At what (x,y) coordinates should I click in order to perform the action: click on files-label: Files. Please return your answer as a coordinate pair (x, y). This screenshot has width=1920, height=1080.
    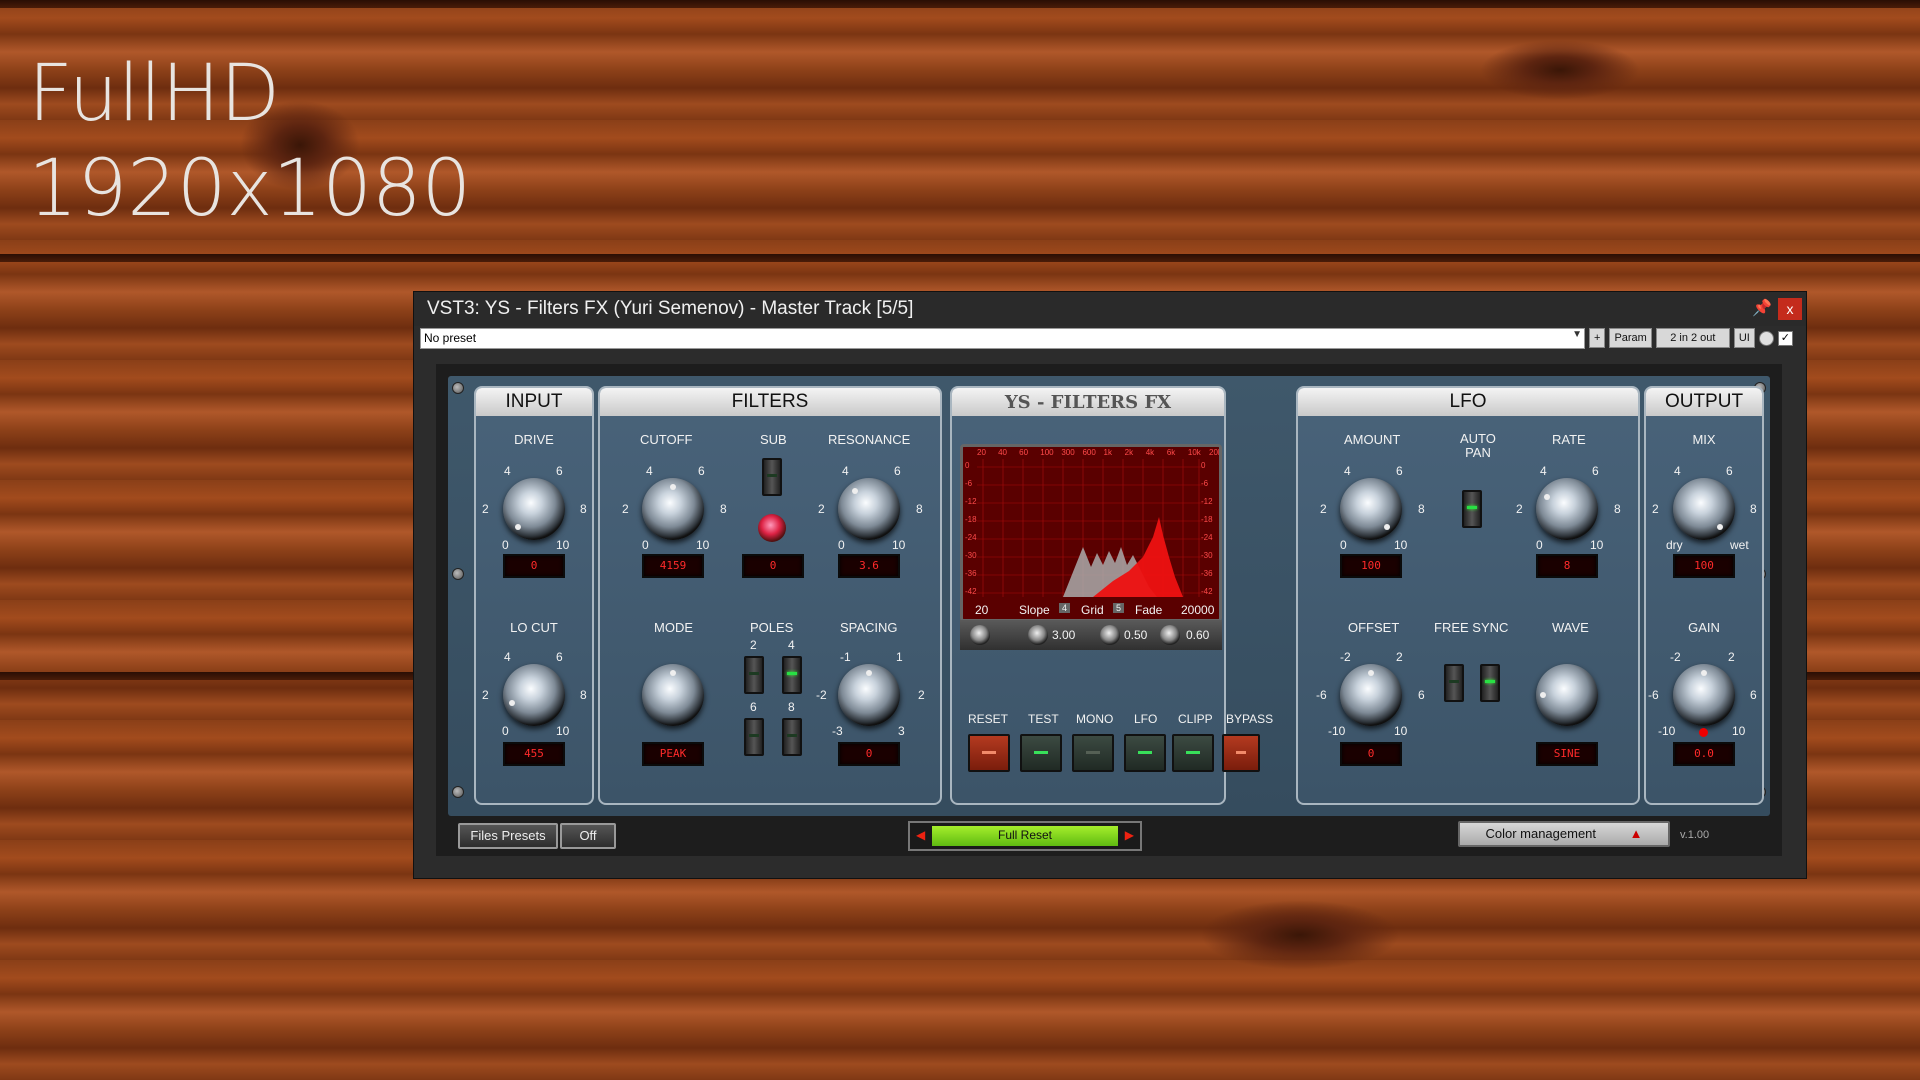
    Looking at the image, I should click on (484, 835).